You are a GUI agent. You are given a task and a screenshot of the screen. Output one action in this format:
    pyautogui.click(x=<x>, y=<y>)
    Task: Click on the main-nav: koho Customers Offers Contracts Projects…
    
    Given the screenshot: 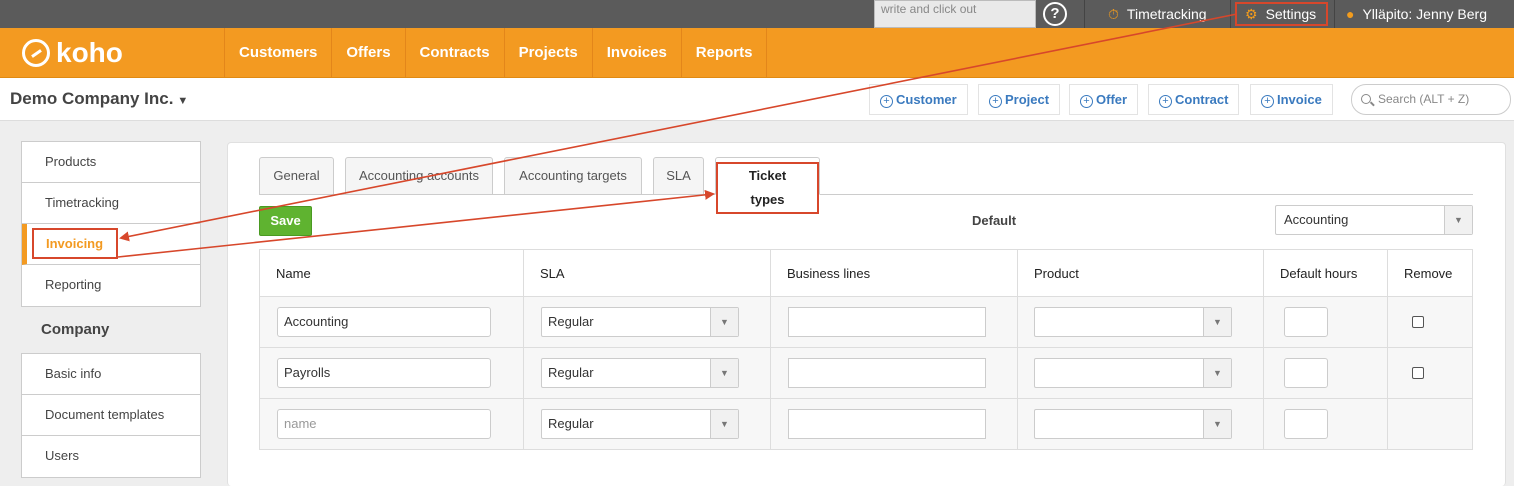 What is the action you would take?
    pyautogui.click(x=757, y=53)
    